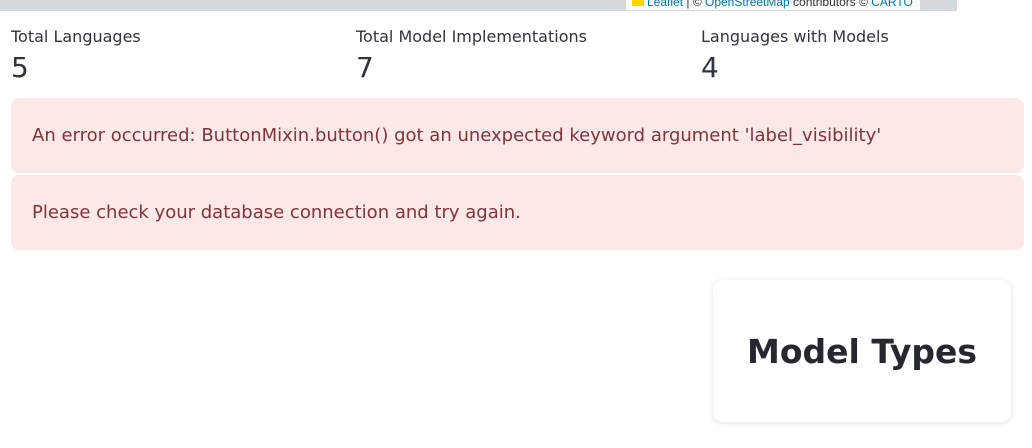 The width and height of the screenshot is (1032, 448). Describe the element at coordinates (665, 4) in the screenshot. I see `leaflet-link: Leaflet` at that location.